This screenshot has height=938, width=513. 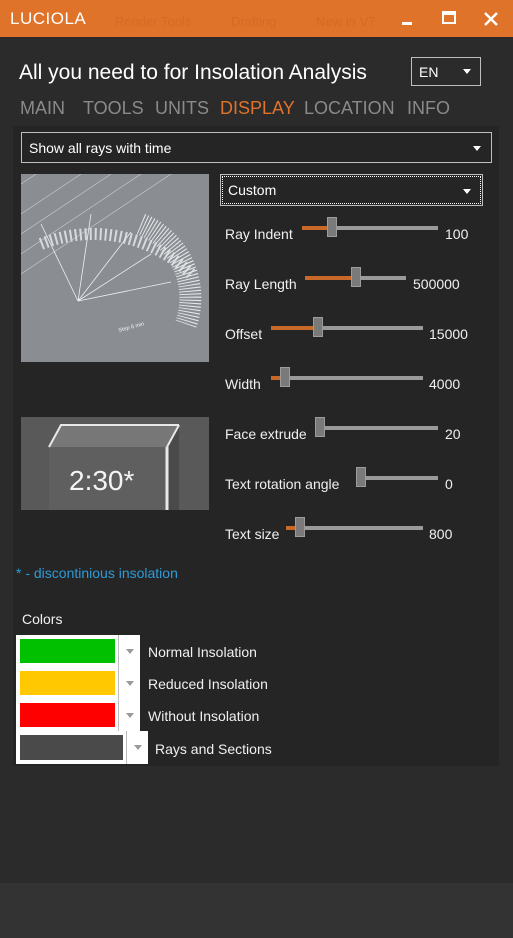 What do you see at coordinates (252, 190) in the screenshot?
I see `preset-value: Custom` at bounding box center [252, 190].